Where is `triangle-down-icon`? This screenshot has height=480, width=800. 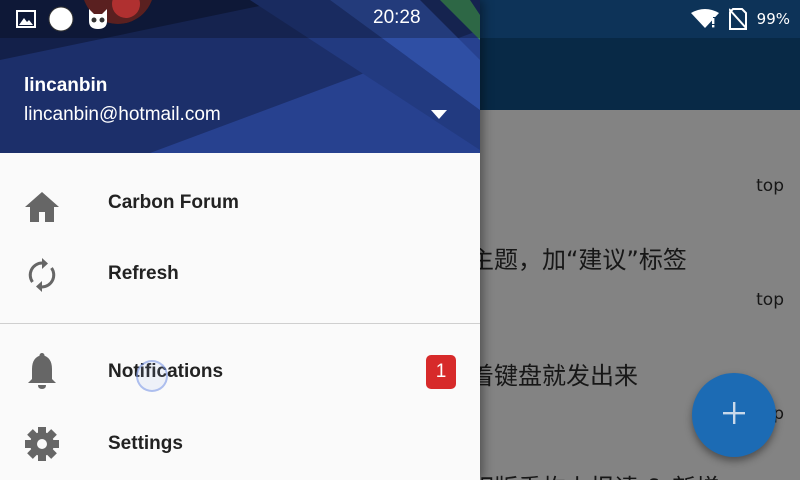
triangle-down-icon is located at coordinates (439, 114).